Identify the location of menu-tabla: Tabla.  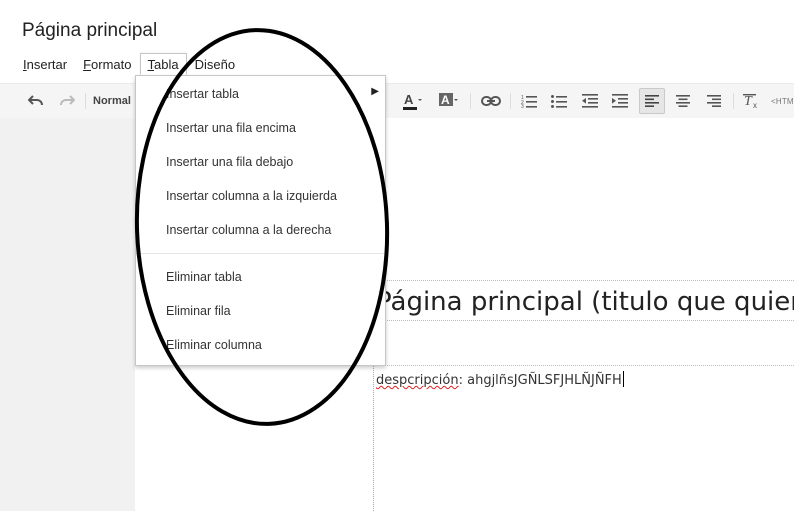
(163, 64).